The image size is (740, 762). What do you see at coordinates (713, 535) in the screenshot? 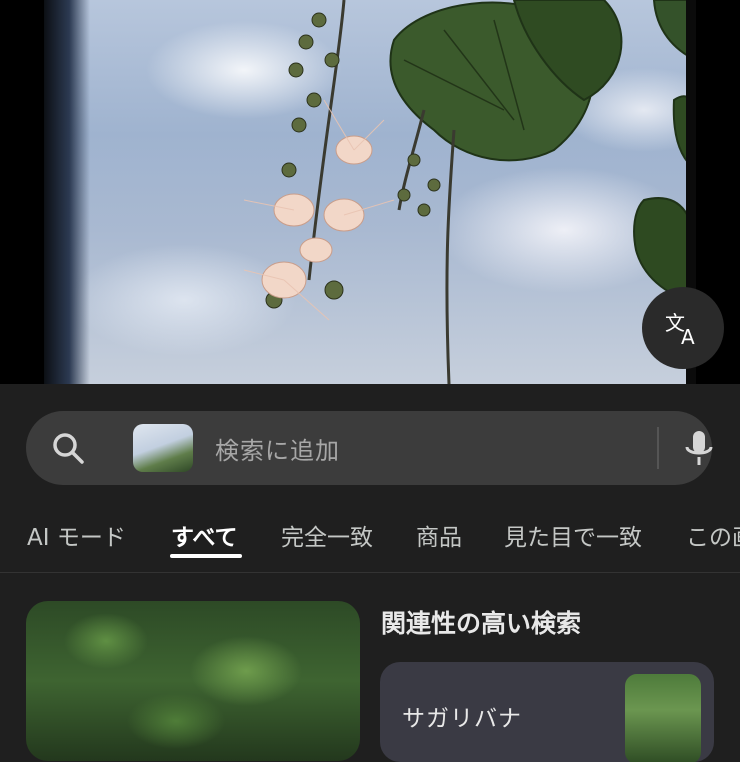
I see `tab-this-image: この画` at bounding box center [713, 535].